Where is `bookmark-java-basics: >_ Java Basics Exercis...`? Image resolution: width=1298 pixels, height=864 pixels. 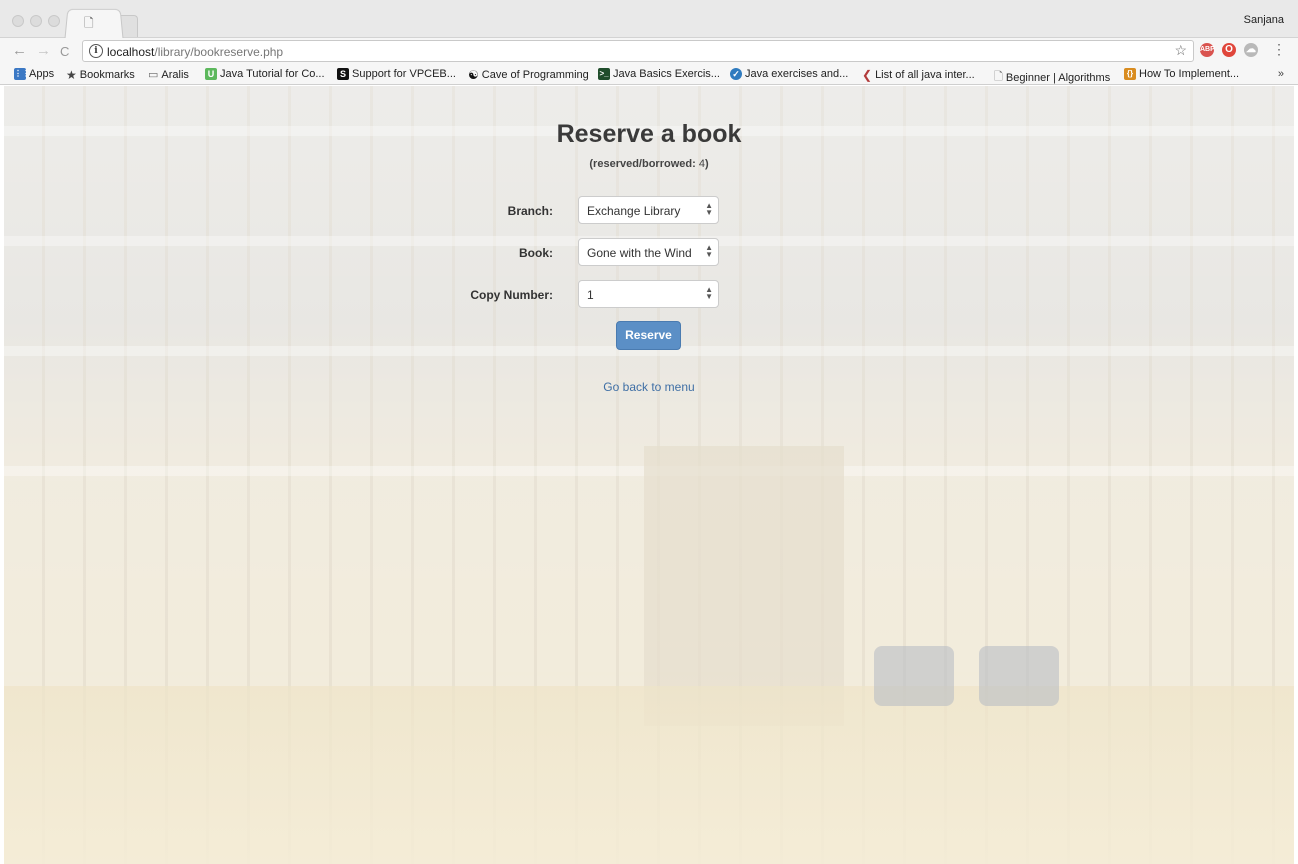
bookmark-java-basics: >_ Java Basics Exercis... is located at coordinates (659, 74).